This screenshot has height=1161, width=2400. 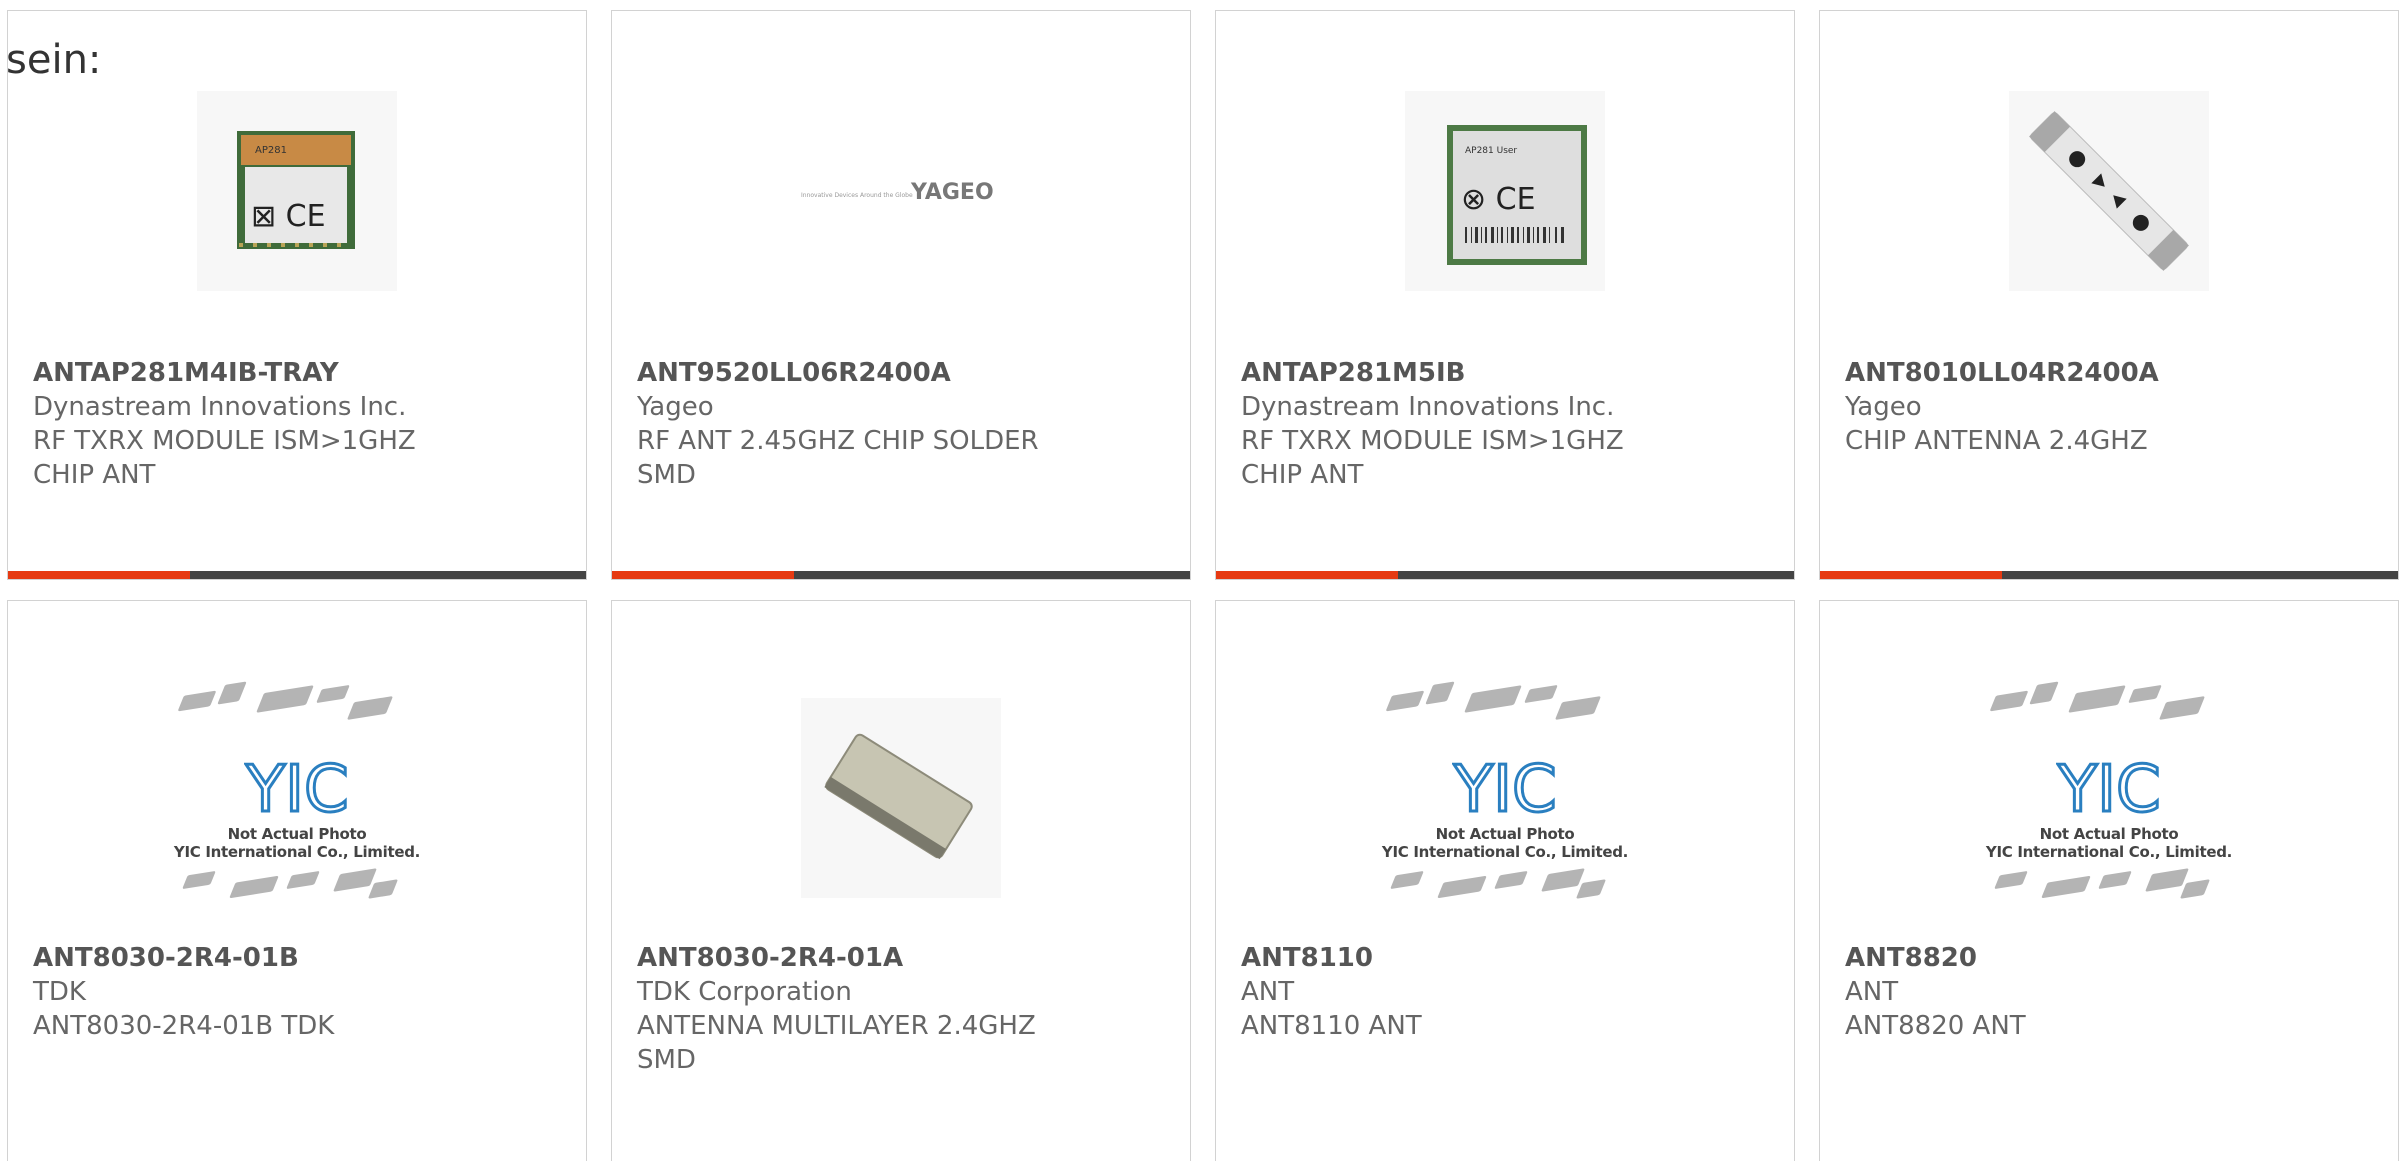 What do you see at coordinates (271, 150) in the screenshot?
I see `svg-text: AP281` at bounding box center [271, 150].